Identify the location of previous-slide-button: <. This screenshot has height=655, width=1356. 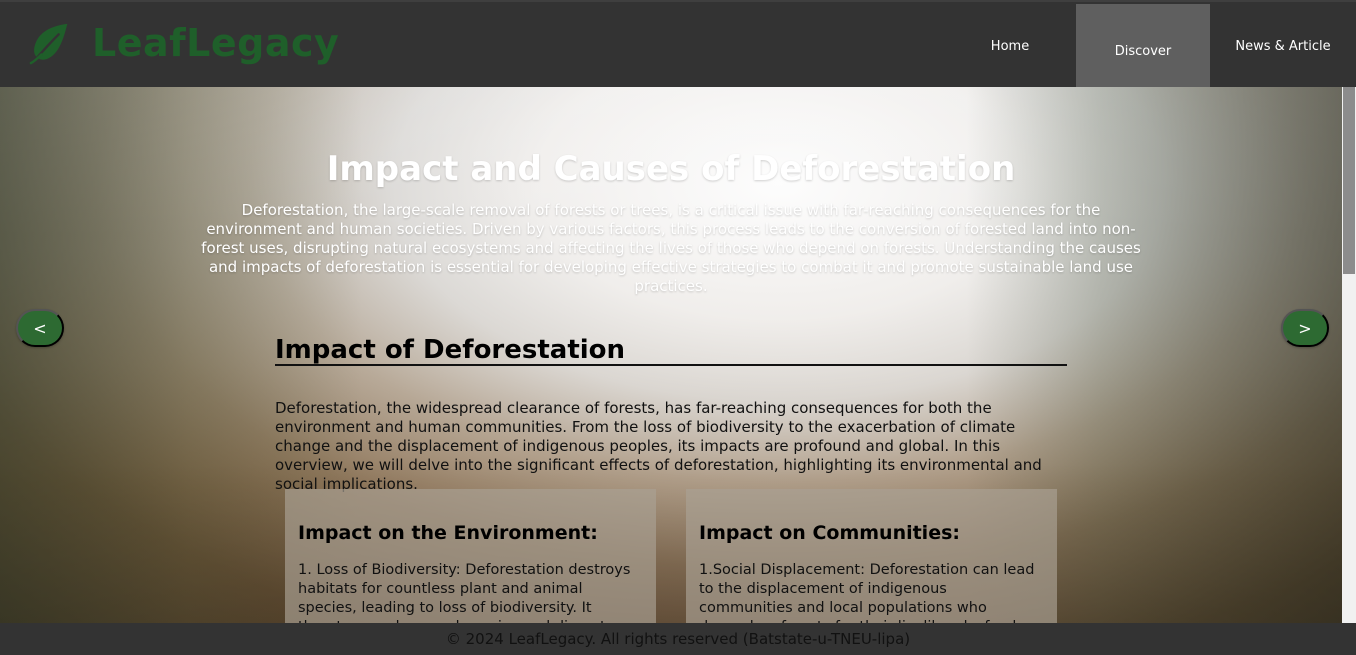
(40, 328).